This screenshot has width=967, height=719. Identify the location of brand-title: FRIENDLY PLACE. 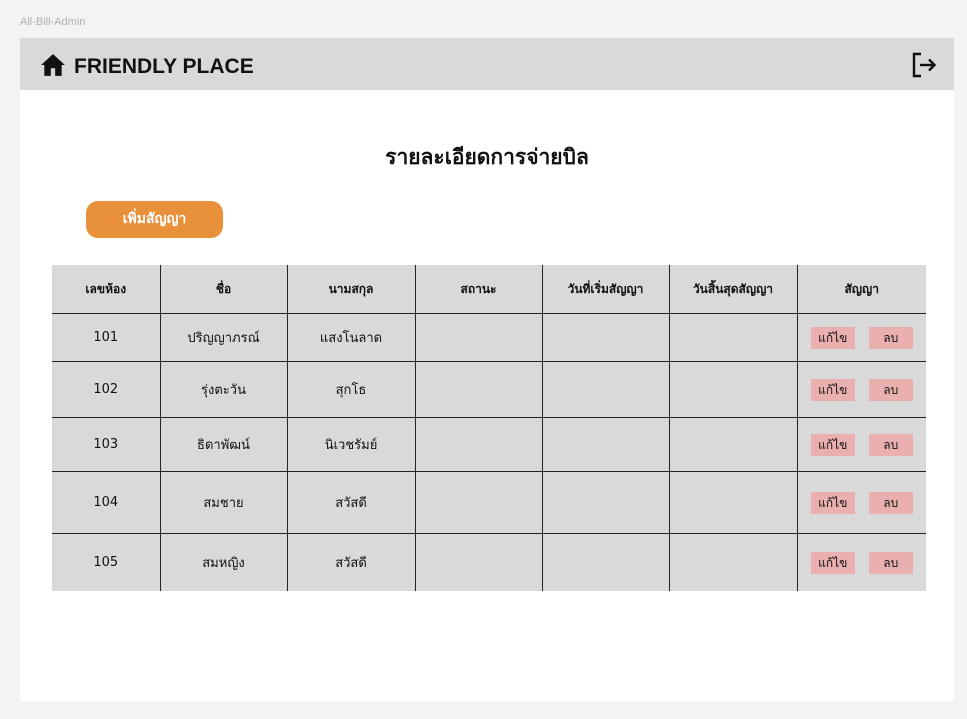
(164, 66).